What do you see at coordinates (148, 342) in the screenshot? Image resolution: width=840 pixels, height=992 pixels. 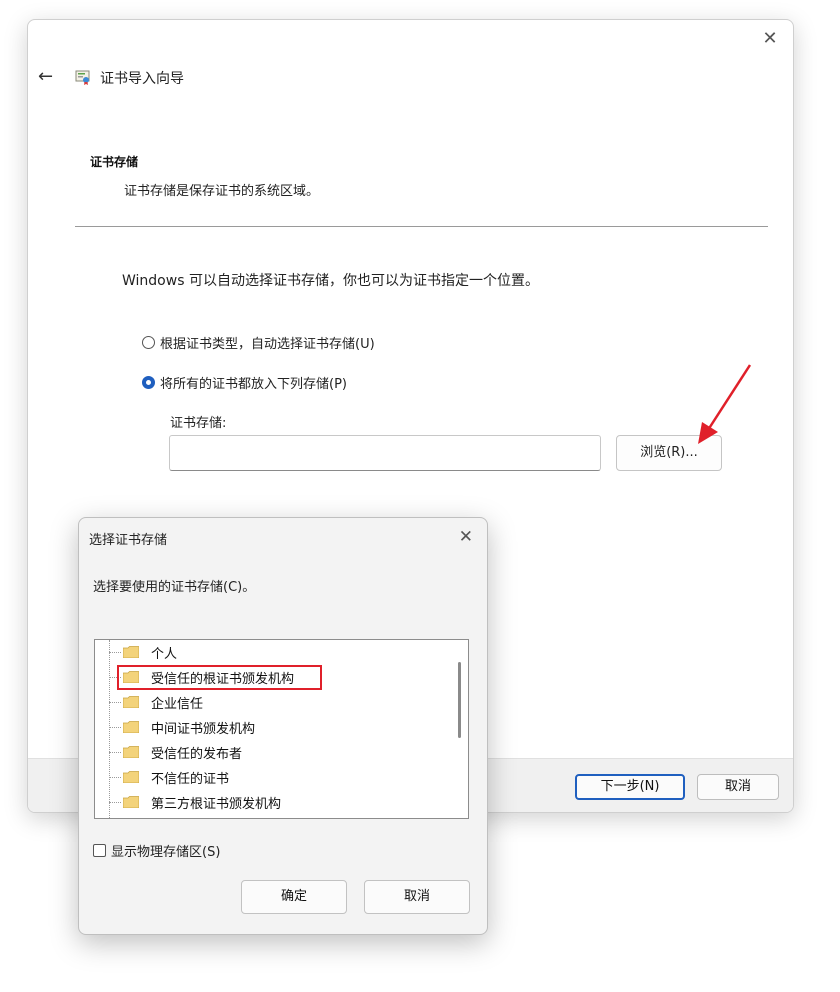 I see `radio-unchecked-icon` at bounding box center [148, 342].